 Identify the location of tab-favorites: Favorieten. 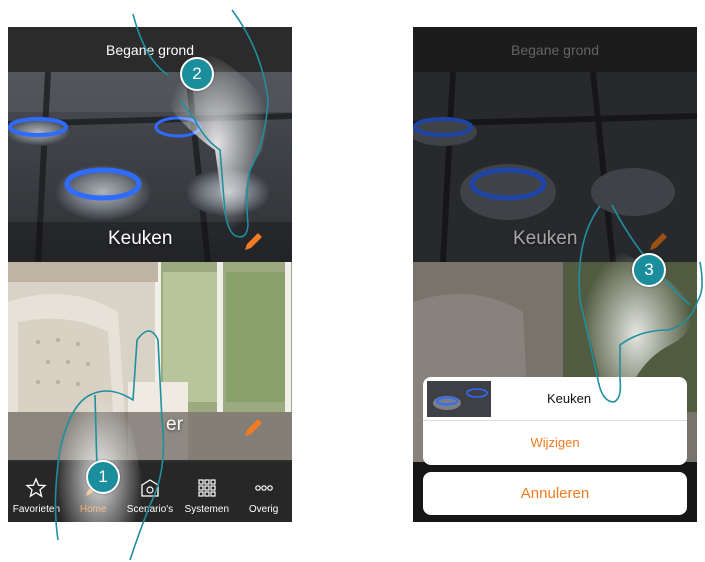
(36, 491).